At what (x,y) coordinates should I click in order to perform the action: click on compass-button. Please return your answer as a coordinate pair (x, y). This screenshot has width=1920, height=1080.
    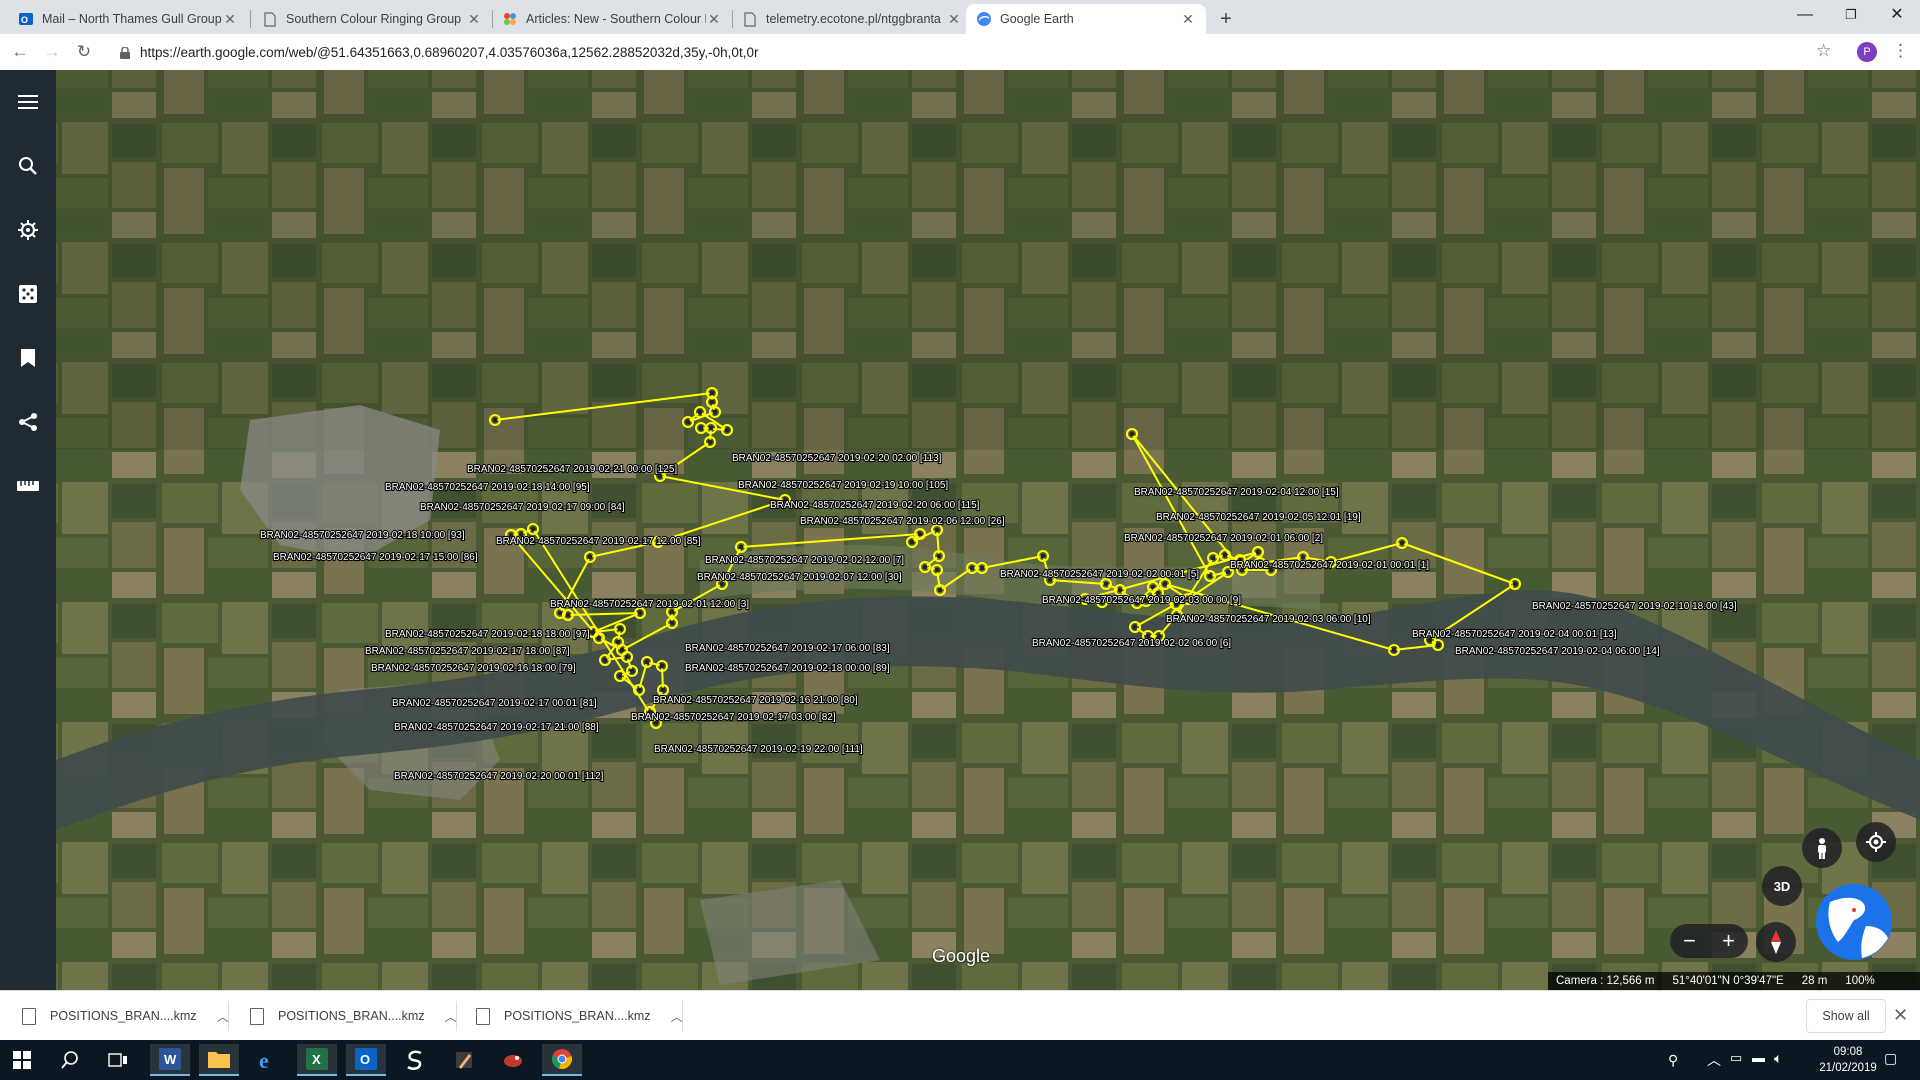
    Looking at the image, I should click on (1776, 942).